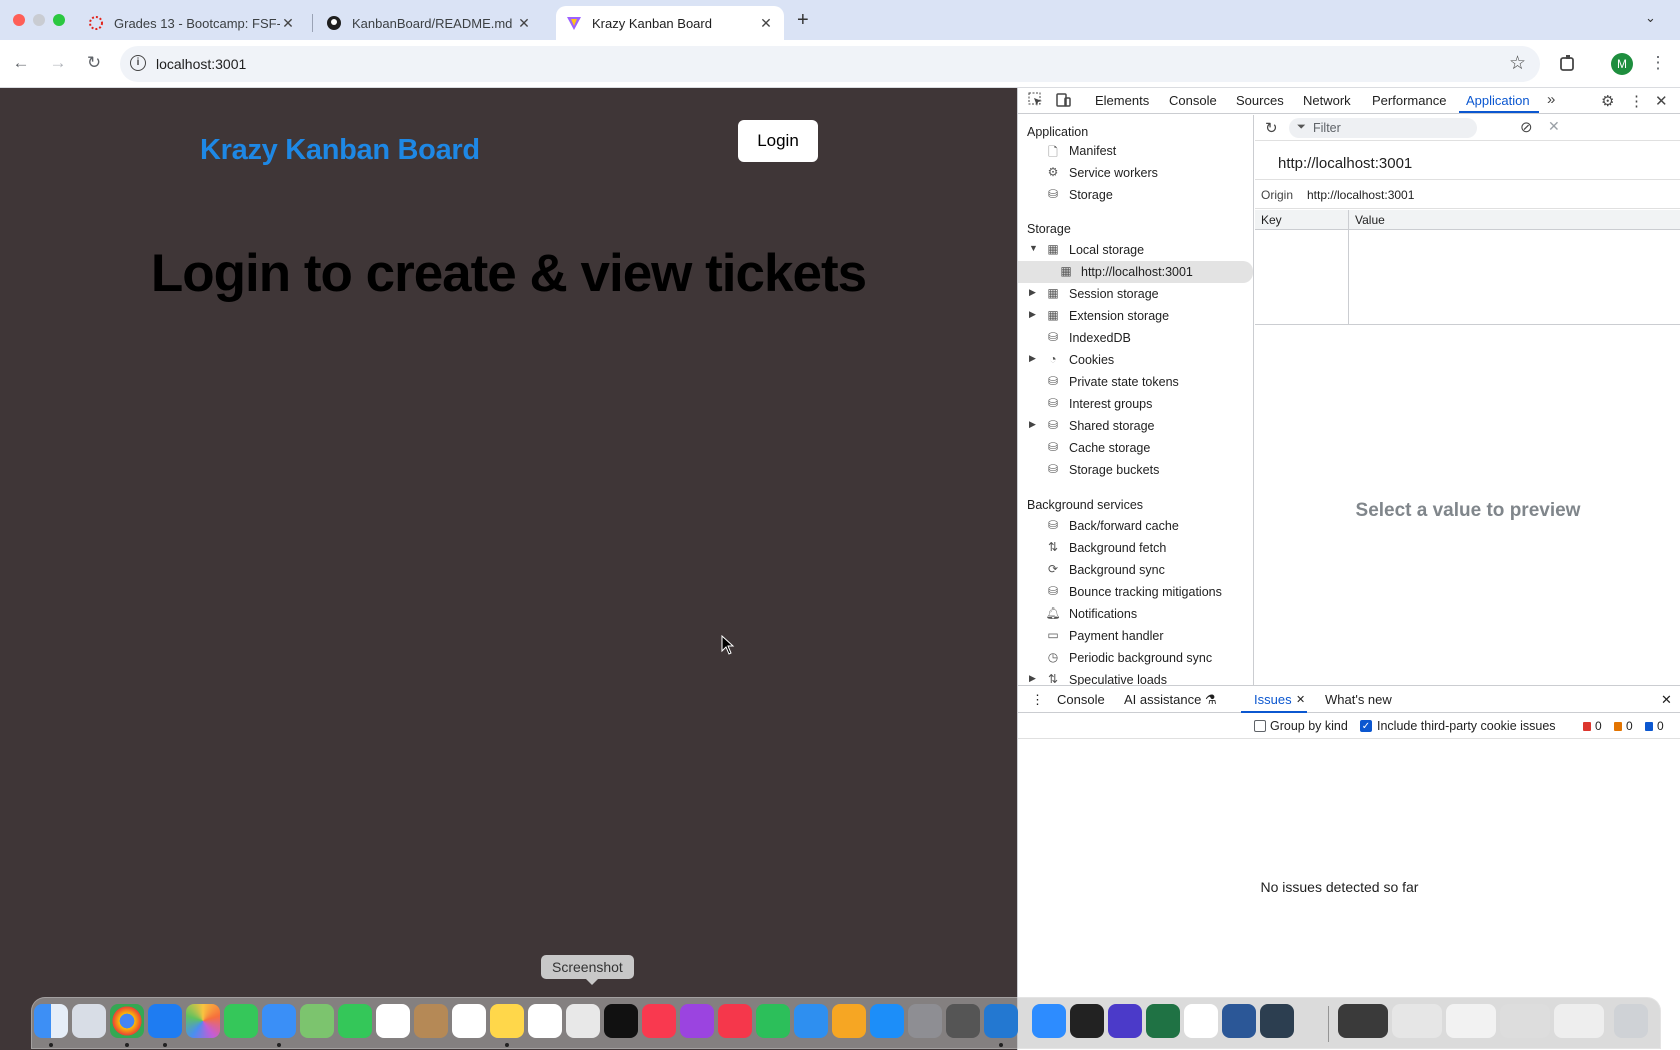 The image size is (1680, 1050). I want to click on pages-icon, so click(849, 1021).